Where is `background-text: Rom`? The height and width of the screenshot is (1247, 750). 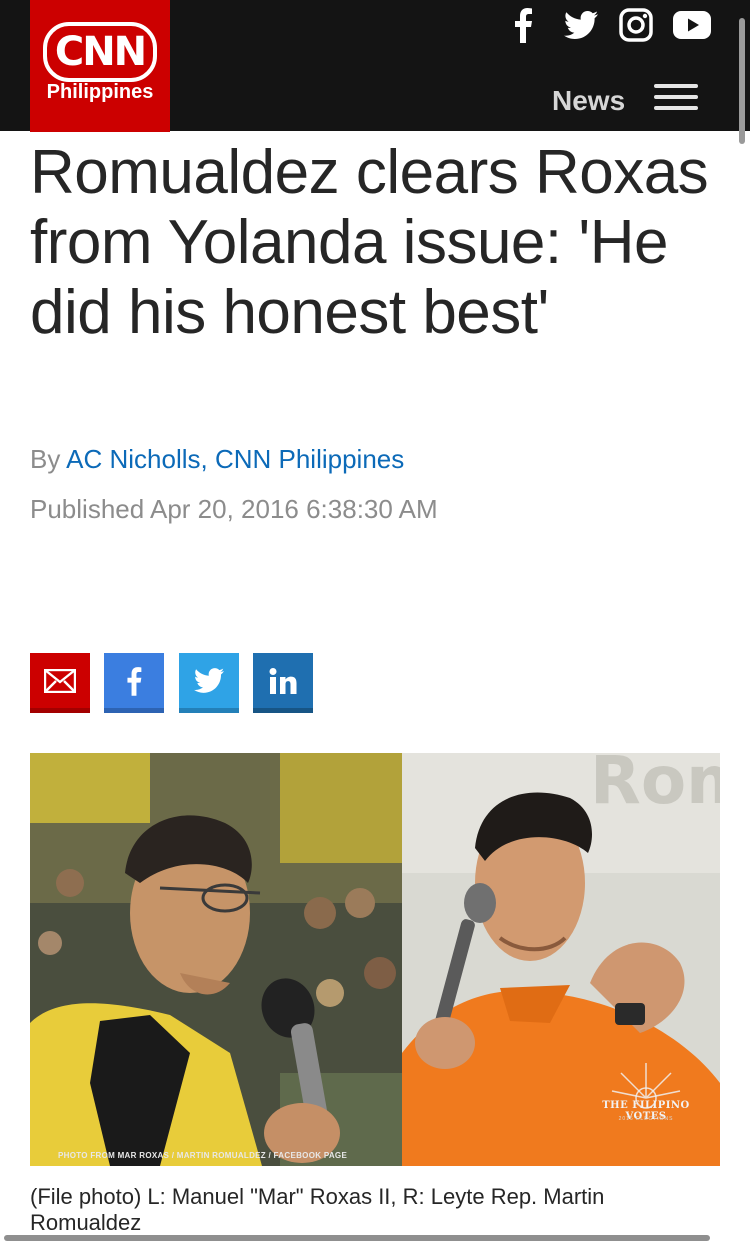
background-text: Rom is located at coordinates (655, 786).